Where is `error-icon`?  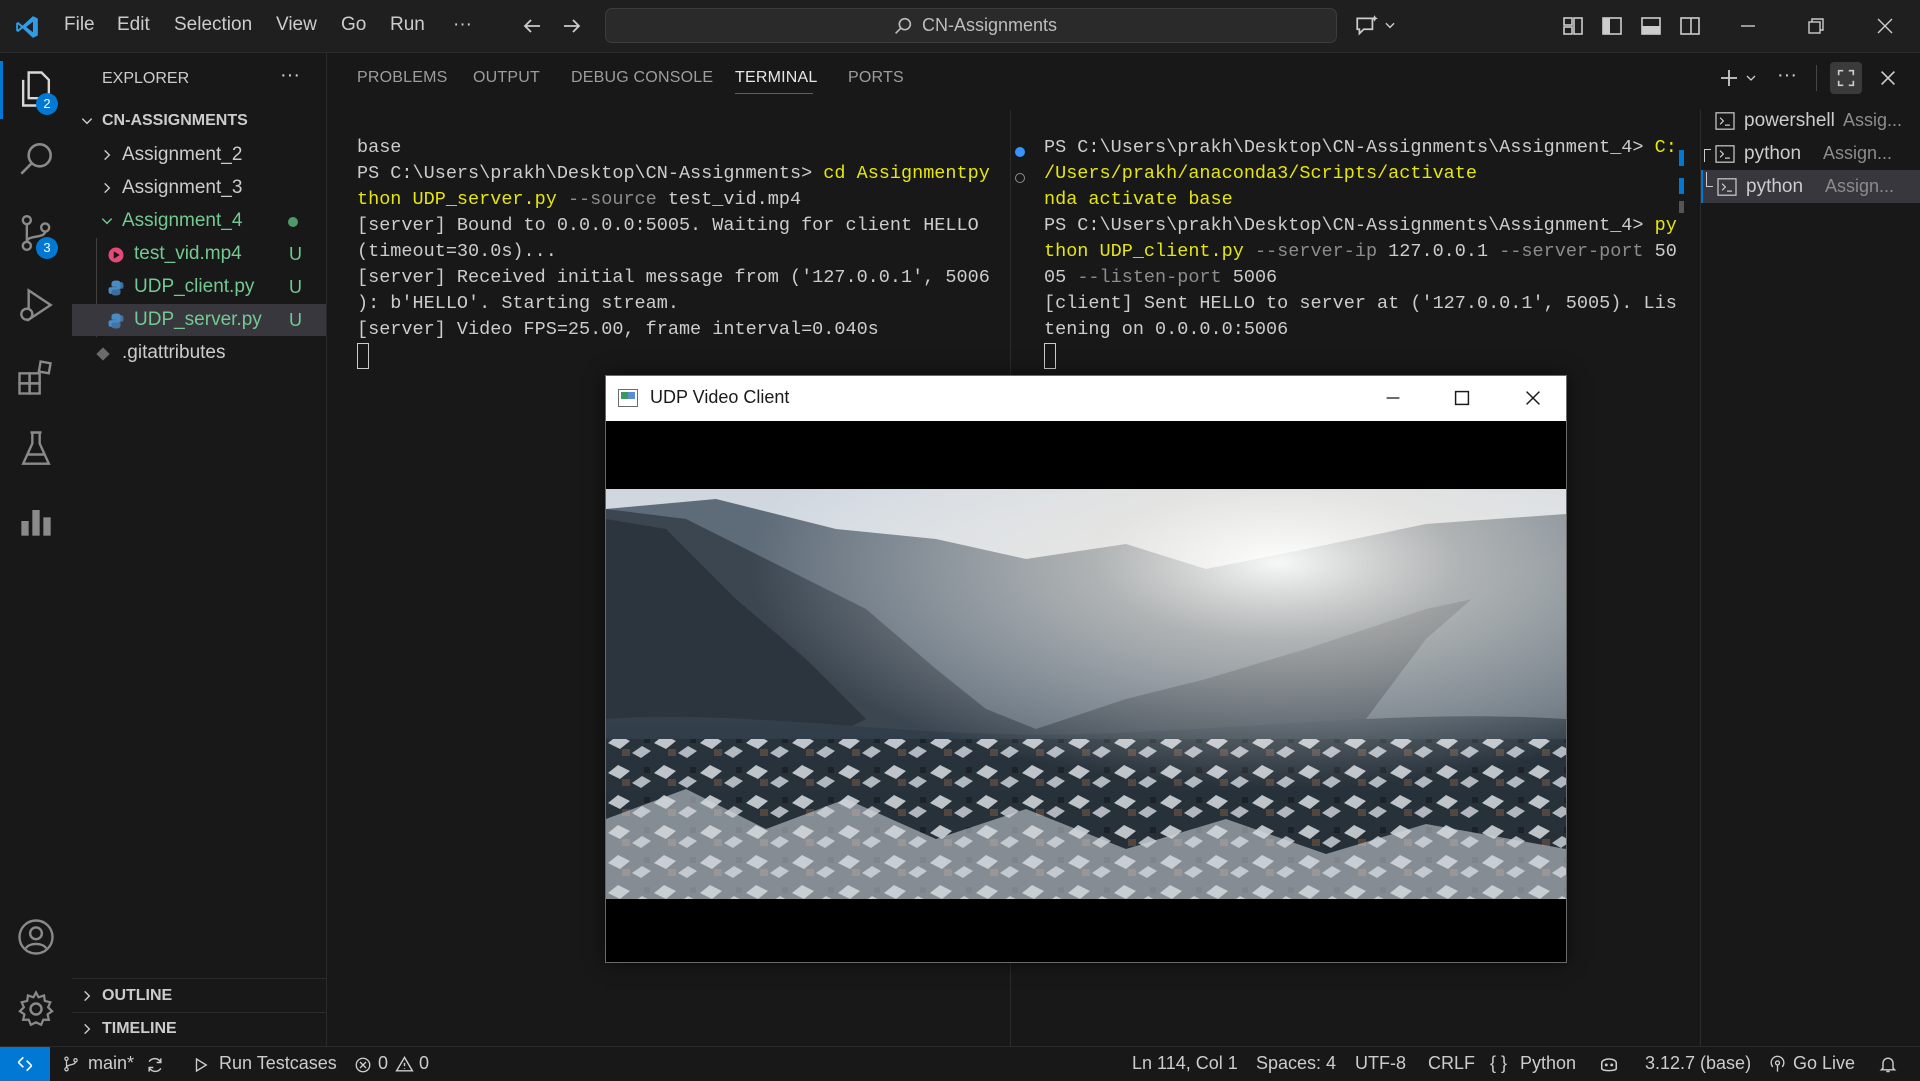
error-icon is located at coordinates (363, 1065).